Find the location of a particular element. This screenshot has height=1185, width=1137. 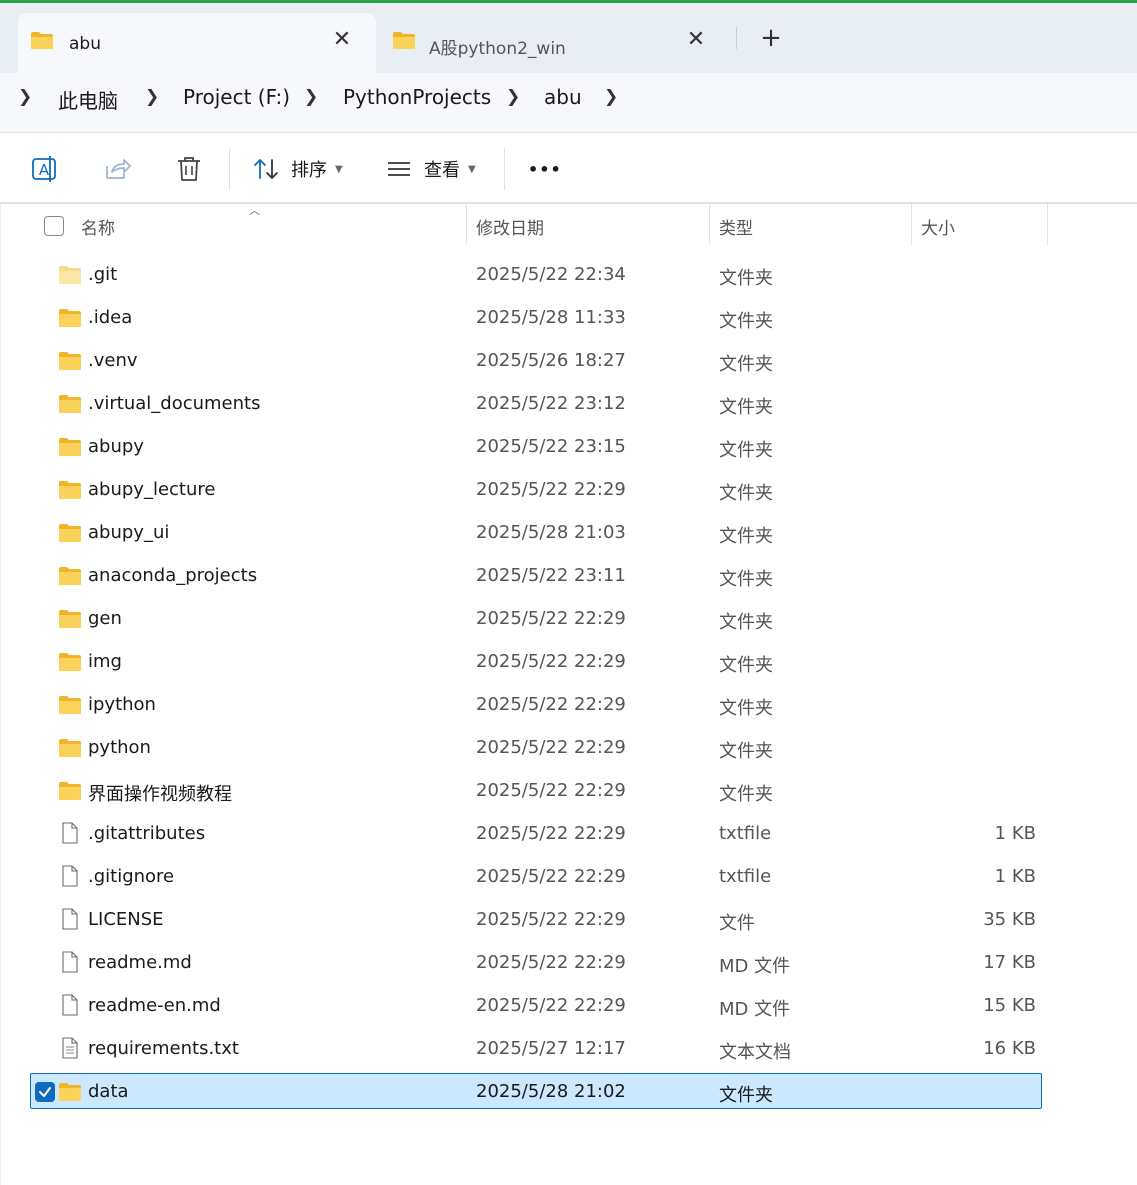

file-name: data is located at coordinates (108, 1091).